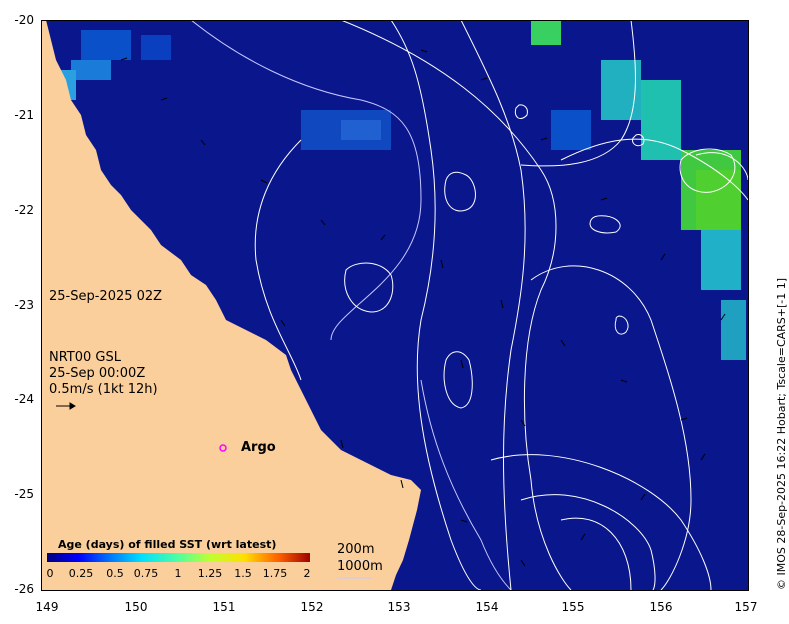 This screenshot has height=624, width=789. I want to click on current-source-line1: NRT00 GSL, so click(85, 357).